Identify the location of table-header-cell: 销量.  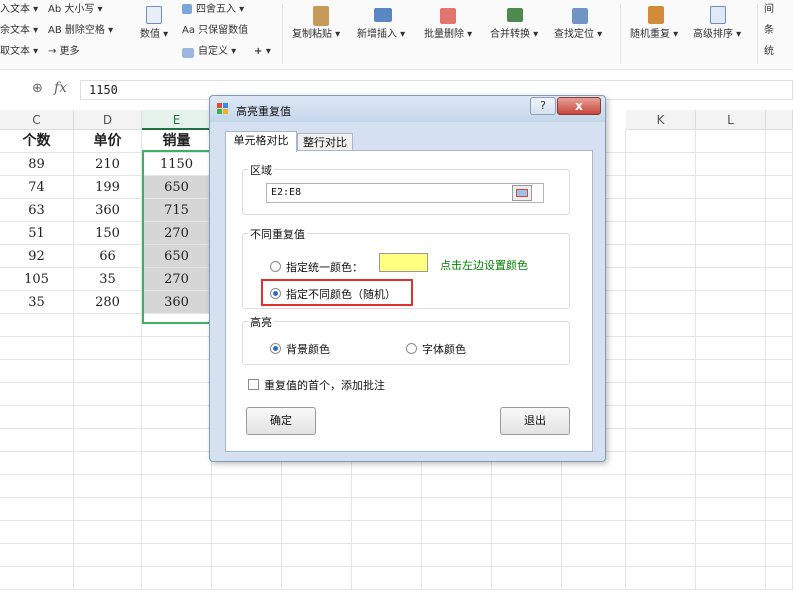
(177, 141).